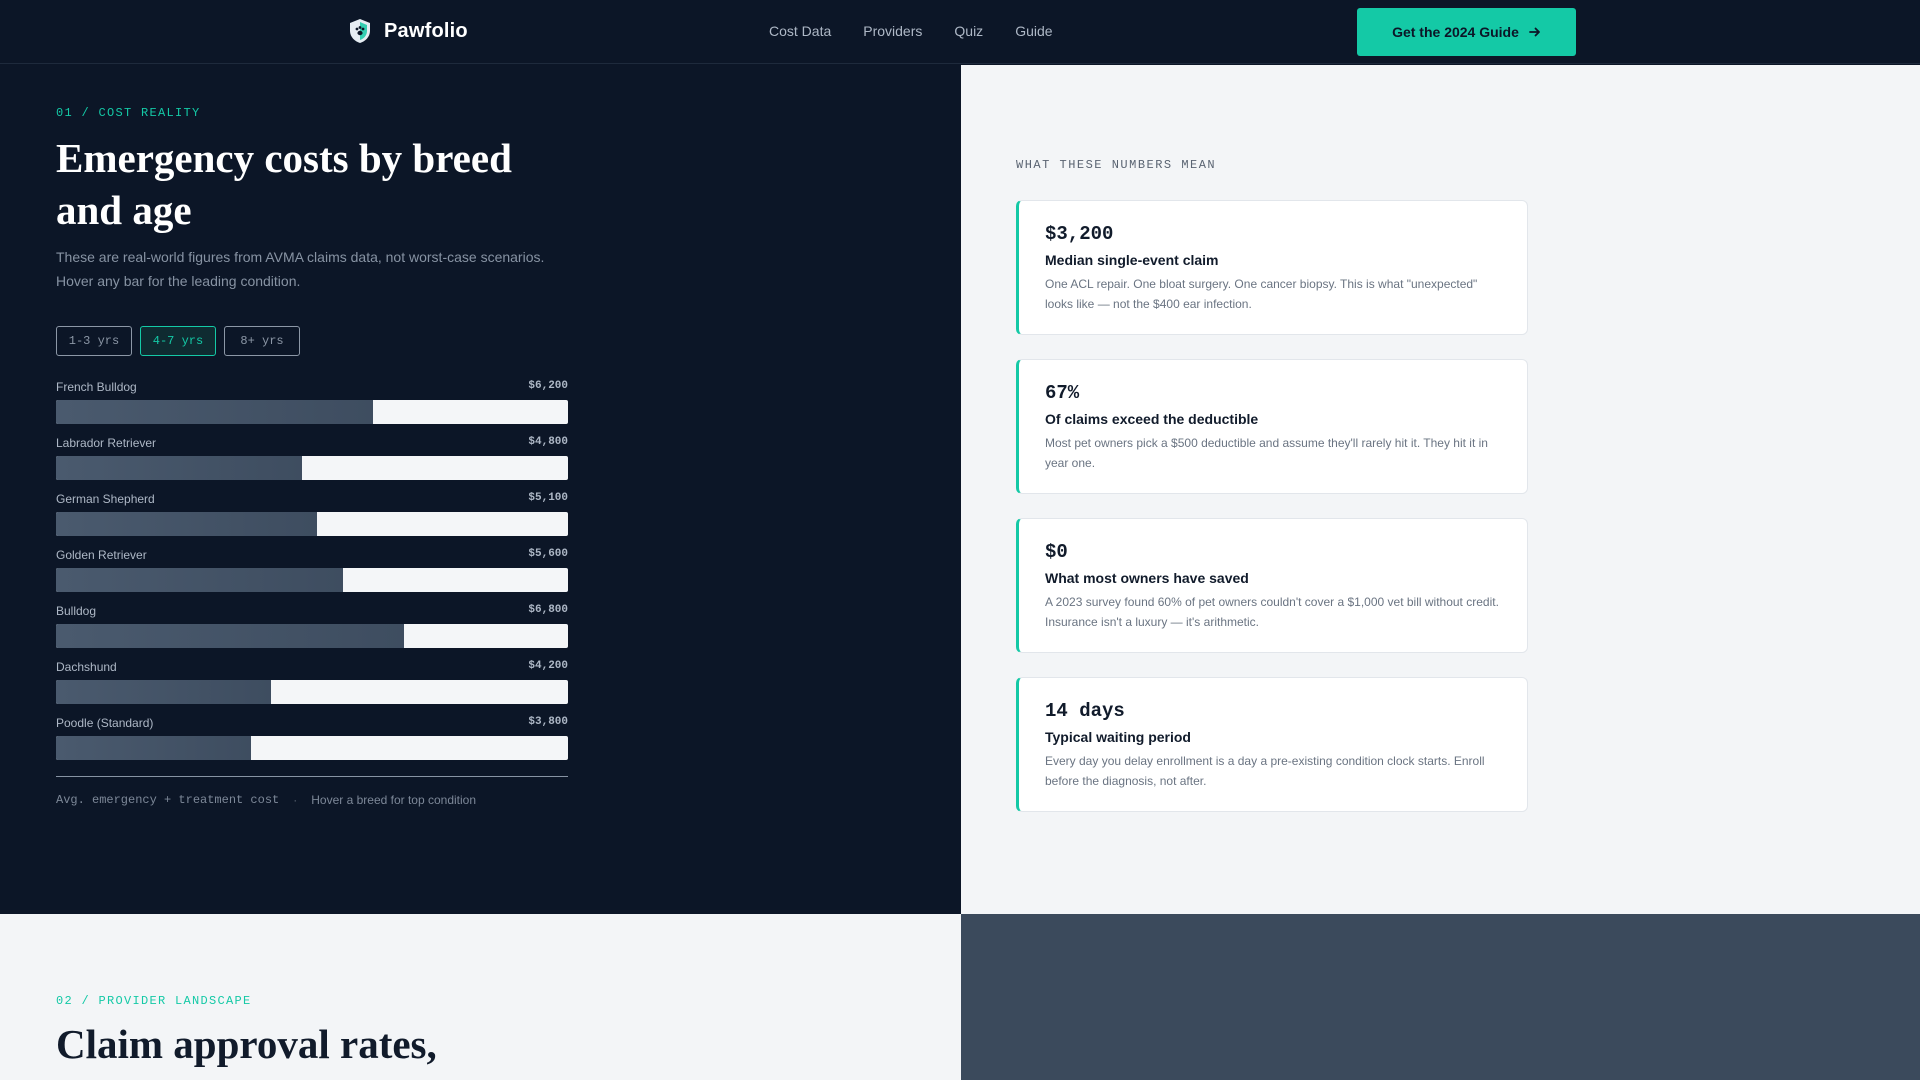 This screenshot has height=1080, width=1920. What do you see at coordinates (548, 666) in the screenshot?
I see `bar-value-label: $4,200` at bounding box center [548, 666].